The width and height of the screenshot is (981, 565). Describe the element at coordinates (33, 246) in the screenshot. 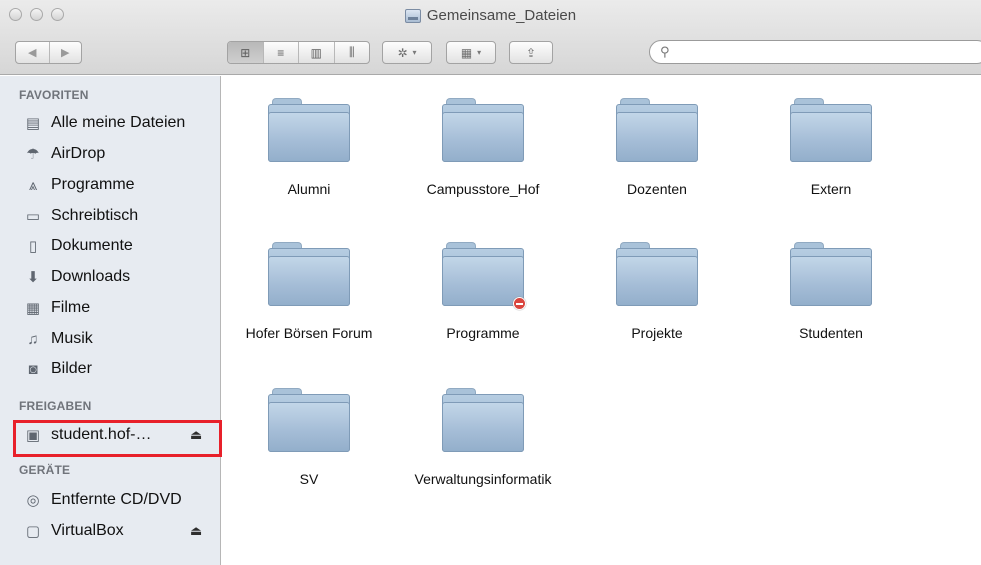

I see `documents-icon: ▯` at that location.